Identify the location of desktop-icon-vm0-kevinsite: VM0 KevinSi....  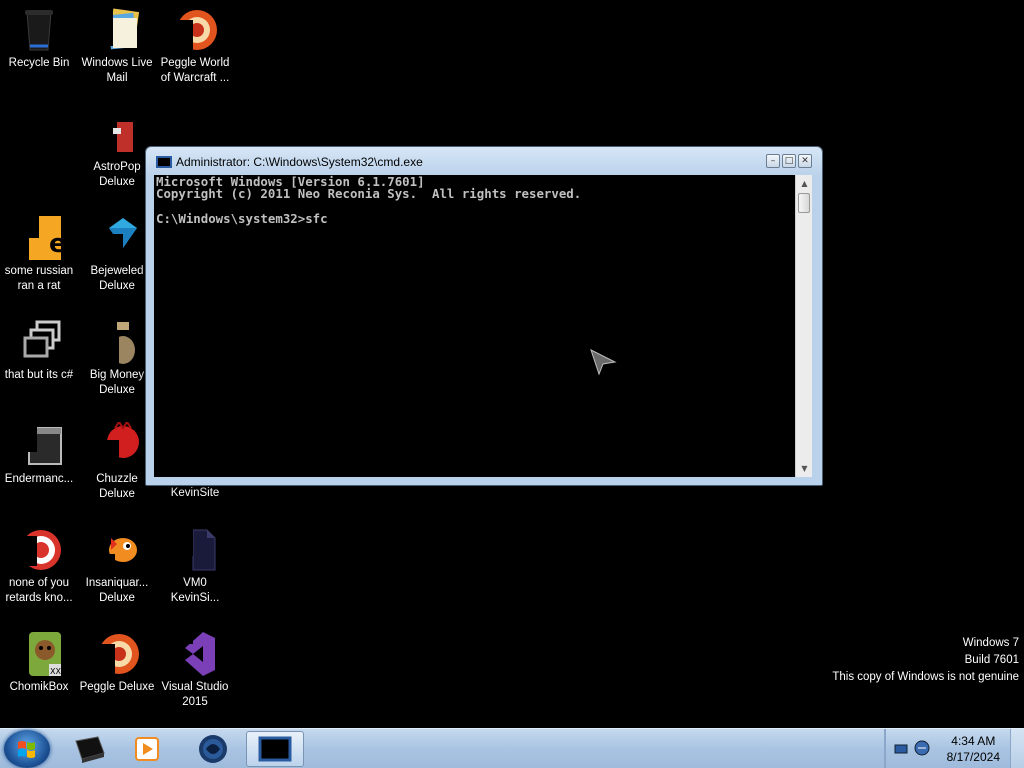
(195, 566).